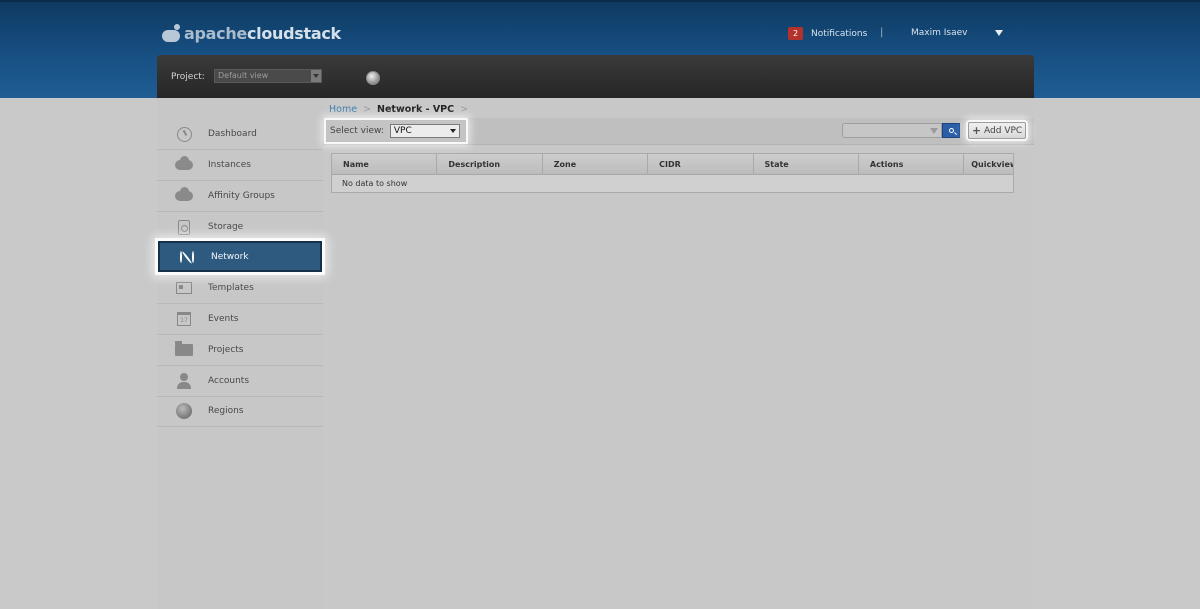  What do you see at coordinates (1003, 130) in the screenshot?
I see `add-vpc-label: Add VPC` at bounding box center [1003, 130].